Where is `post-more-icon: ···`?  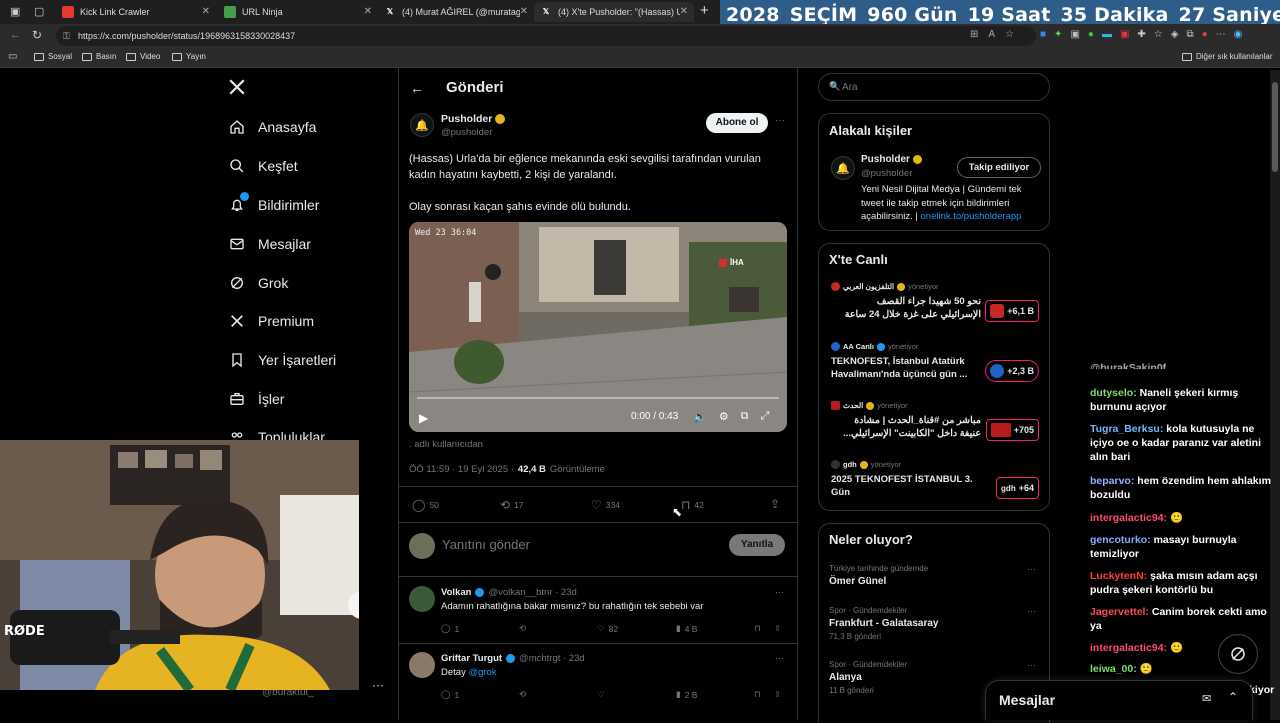 post-more-icon: ··· is located at coordinates (780, 120).